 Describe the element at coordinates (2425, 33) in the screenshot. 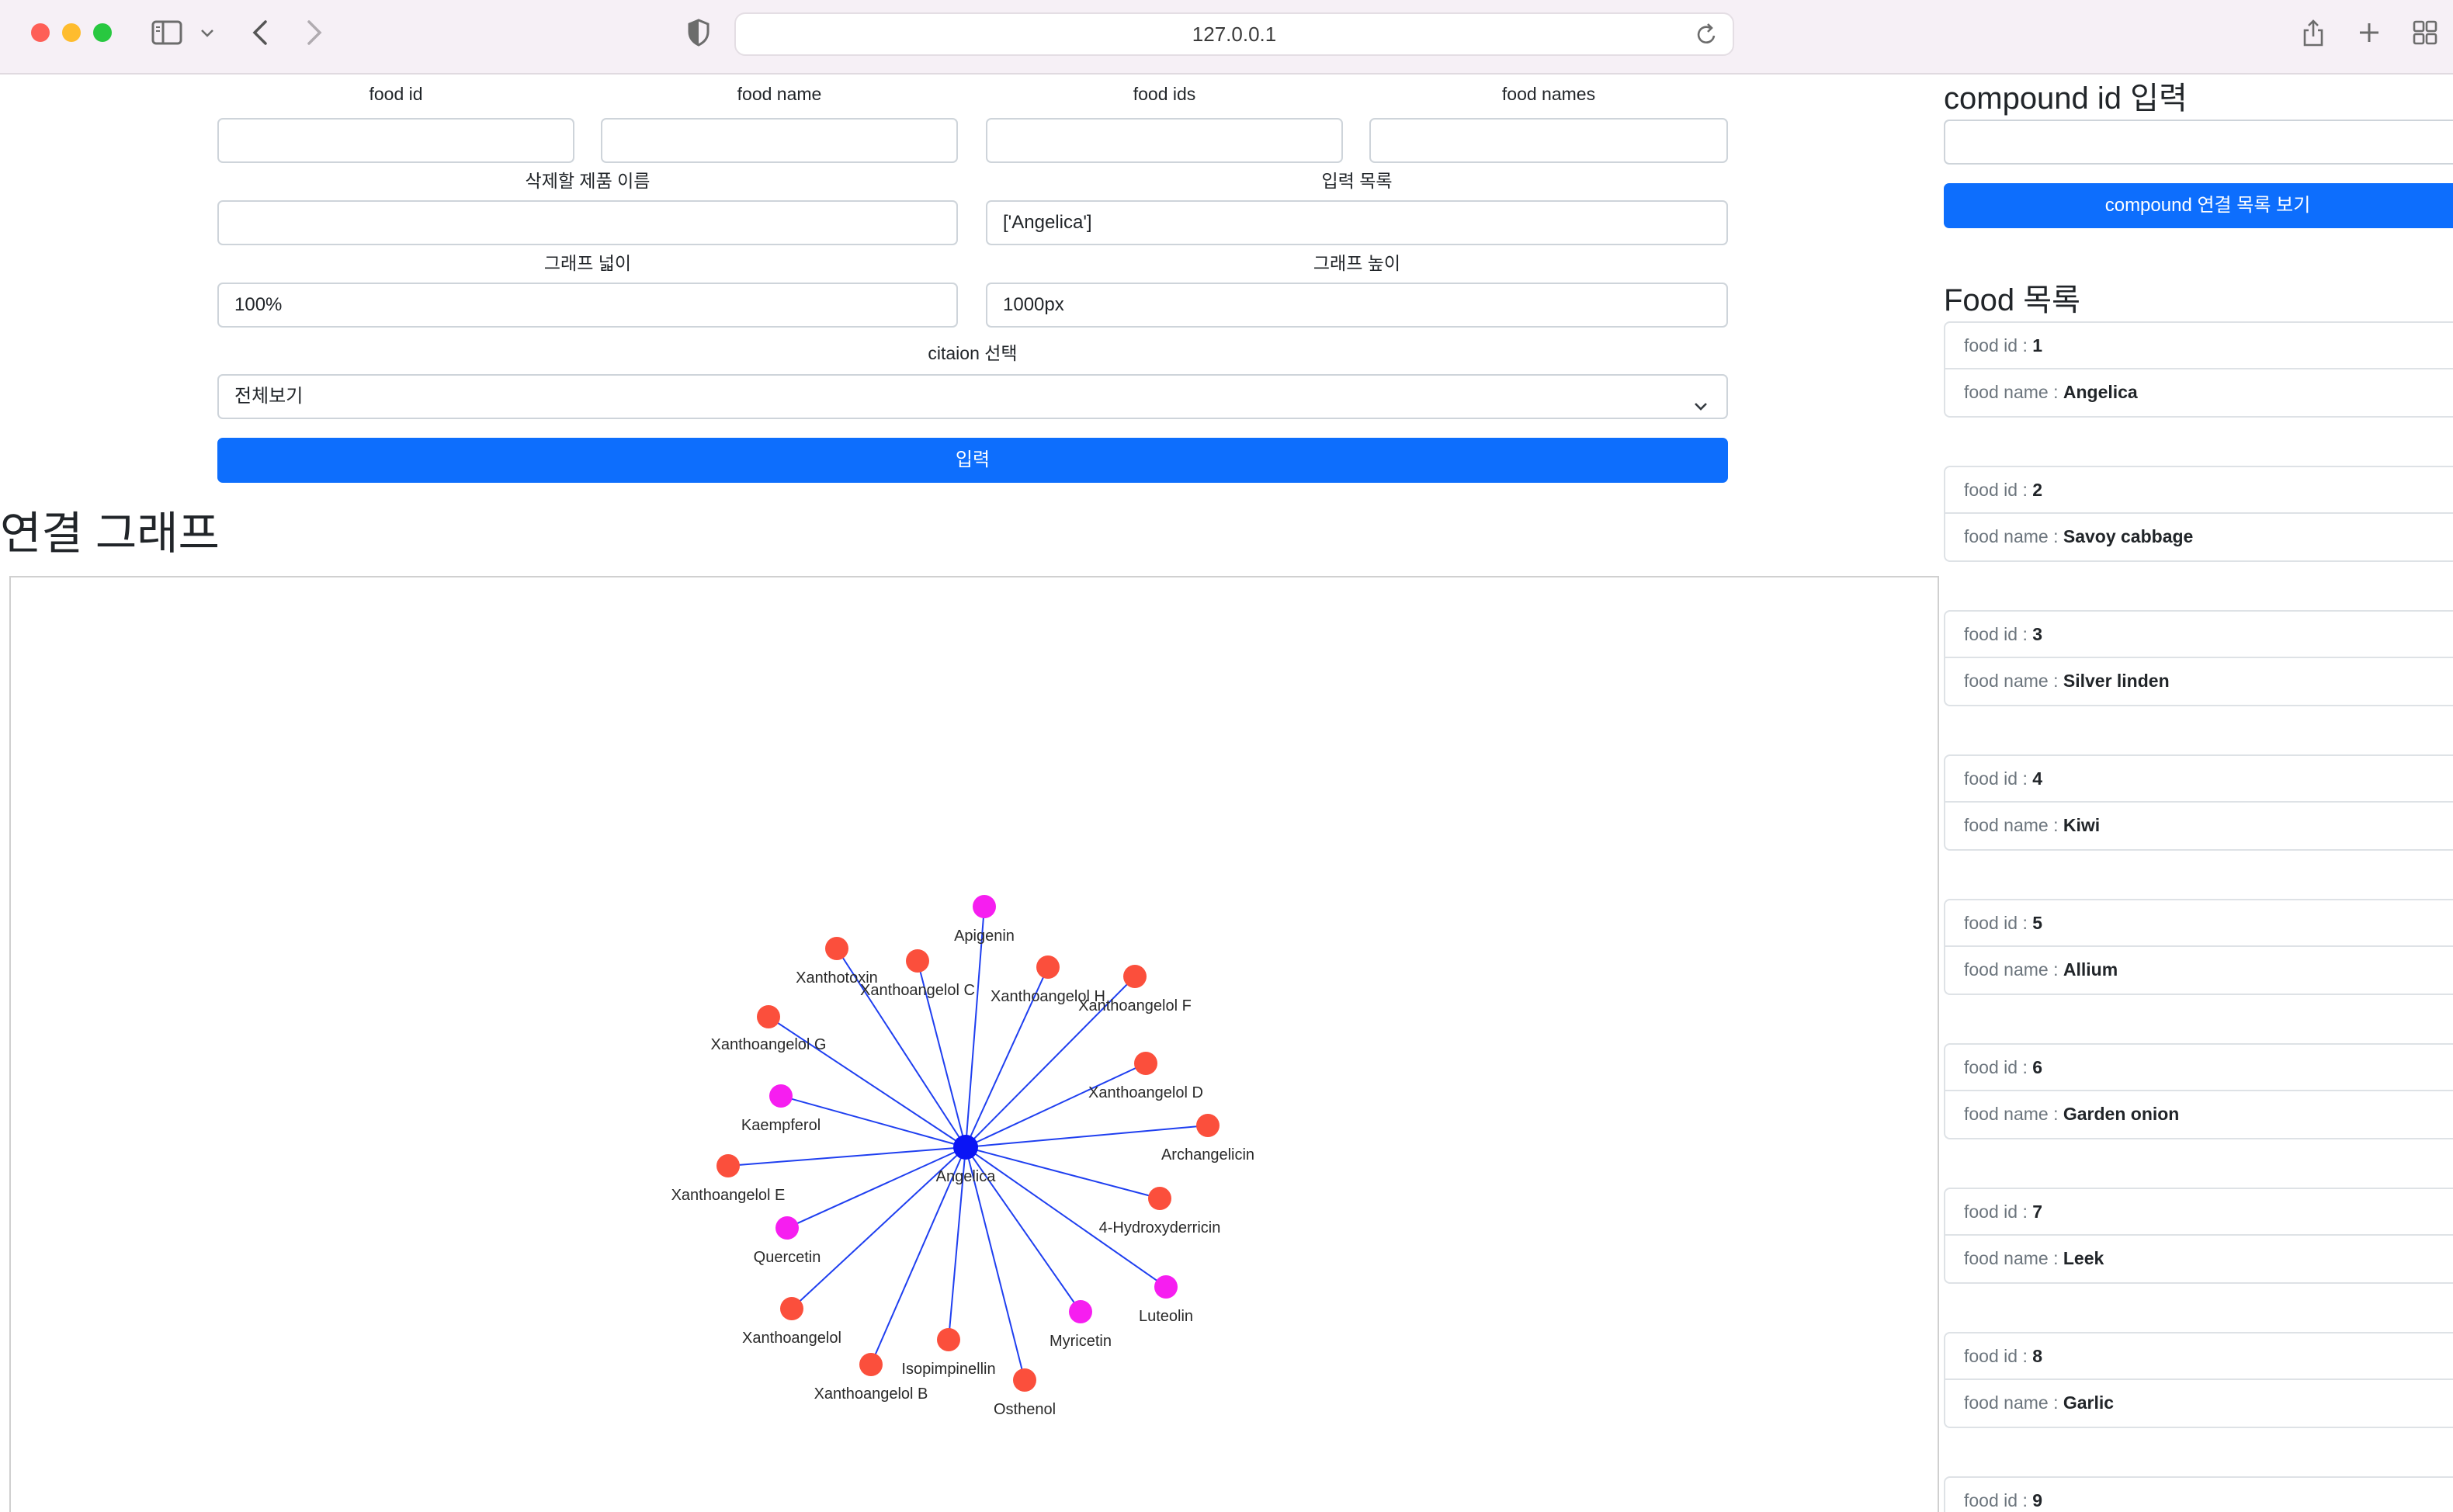

I see `tab-overview-icon` at that location.